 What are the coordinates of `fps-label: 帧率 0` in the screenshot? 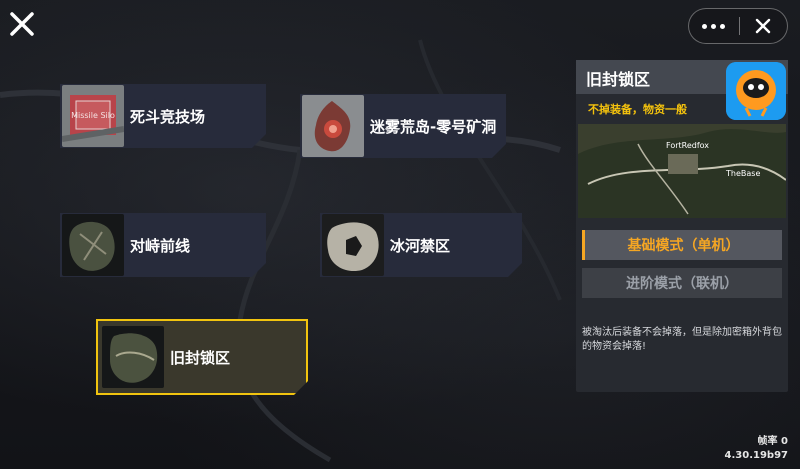 It's located at (772, 441).